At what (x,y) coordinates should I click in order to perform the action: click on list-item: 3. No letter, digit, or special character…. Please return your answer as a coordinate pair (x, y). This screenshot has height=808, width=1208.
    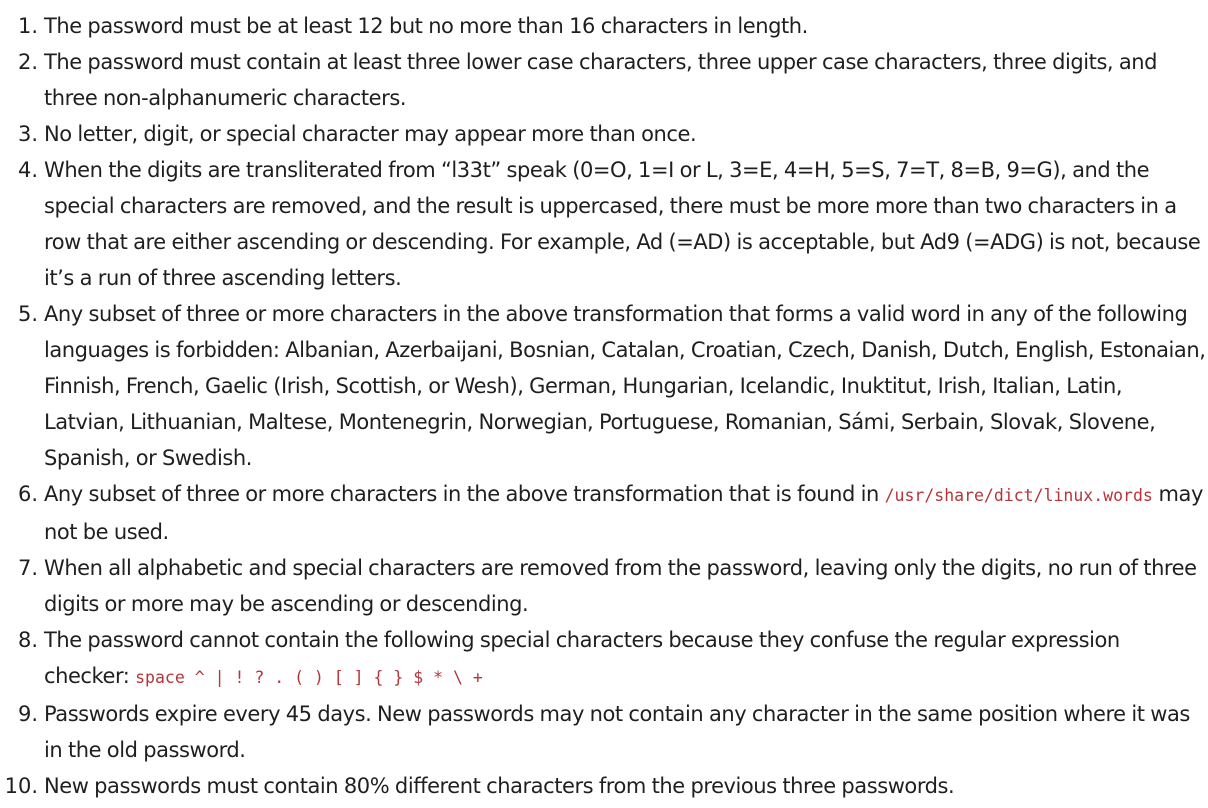
    Looking at the image, I should click on (604, 134).